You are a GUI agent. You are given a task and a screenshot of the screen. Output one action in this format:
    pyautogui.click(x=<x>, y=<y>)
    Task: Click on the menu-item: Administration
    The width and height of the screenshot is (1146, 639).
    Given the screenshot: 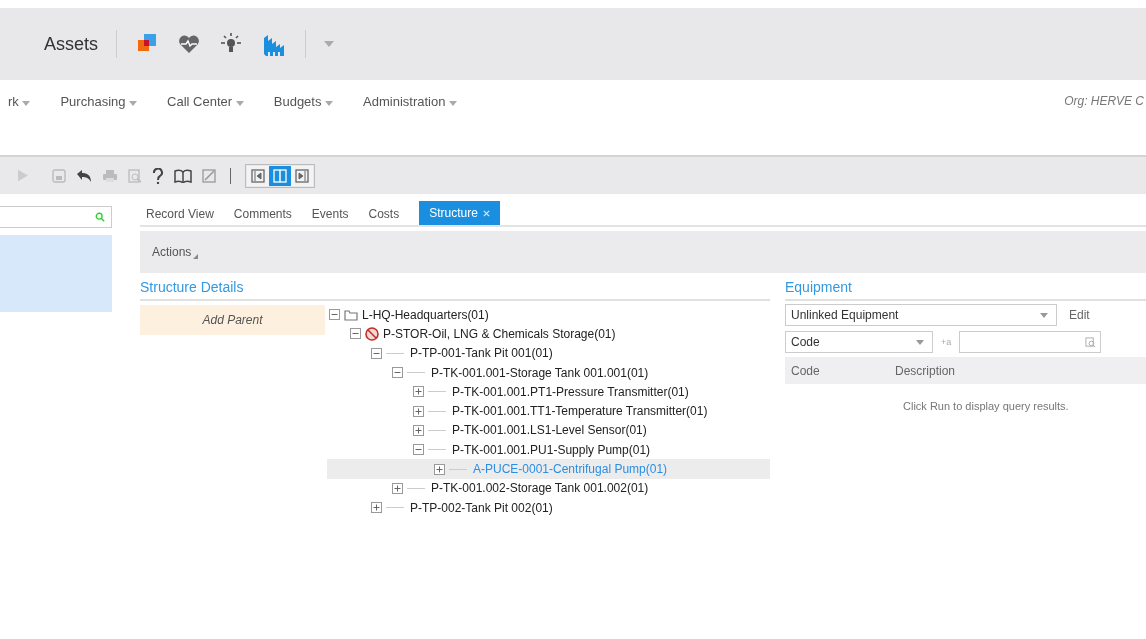 What is the action you would take?
    pyautogui.click(x=410, y=124)
    